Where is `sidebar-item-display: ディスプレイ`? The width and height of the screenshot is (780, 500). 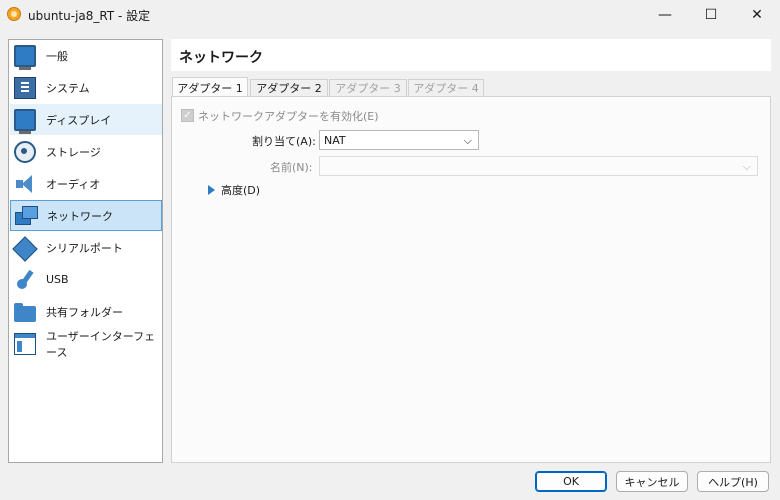
sidebar-item-display: ディスプレイ is located at coordinates (86, 119).